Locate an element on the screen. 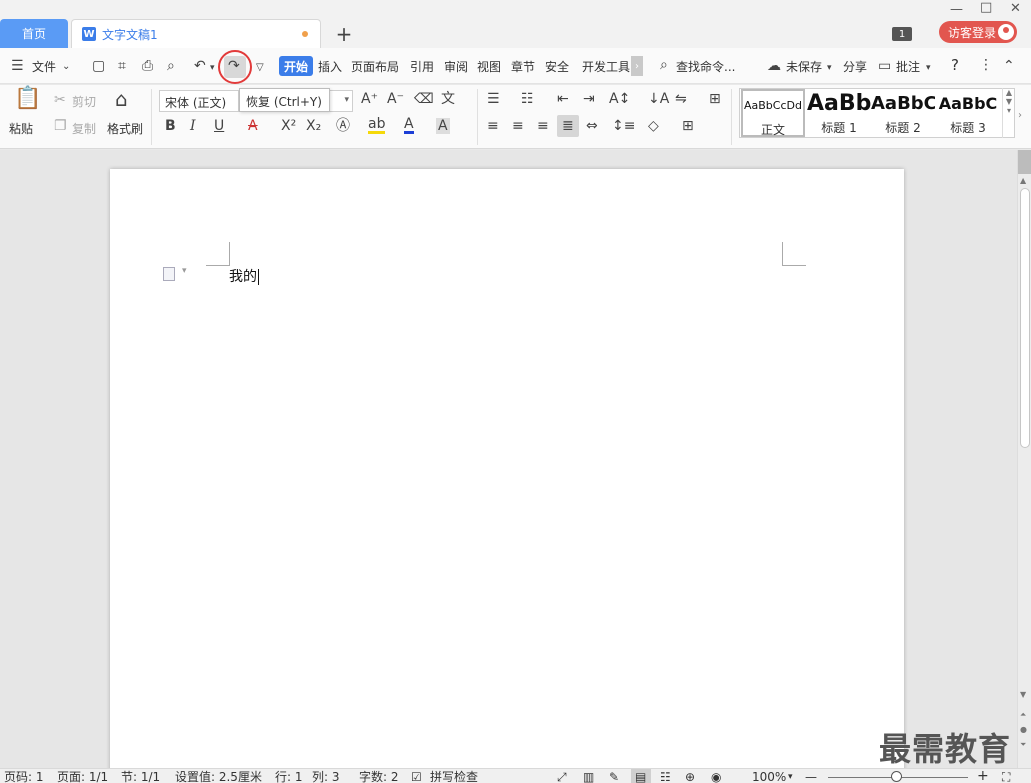 Image resolution: width=1031 pixels, height=783 pixels. text-direction-icon: A↕ is located at coordinates (619, 99).